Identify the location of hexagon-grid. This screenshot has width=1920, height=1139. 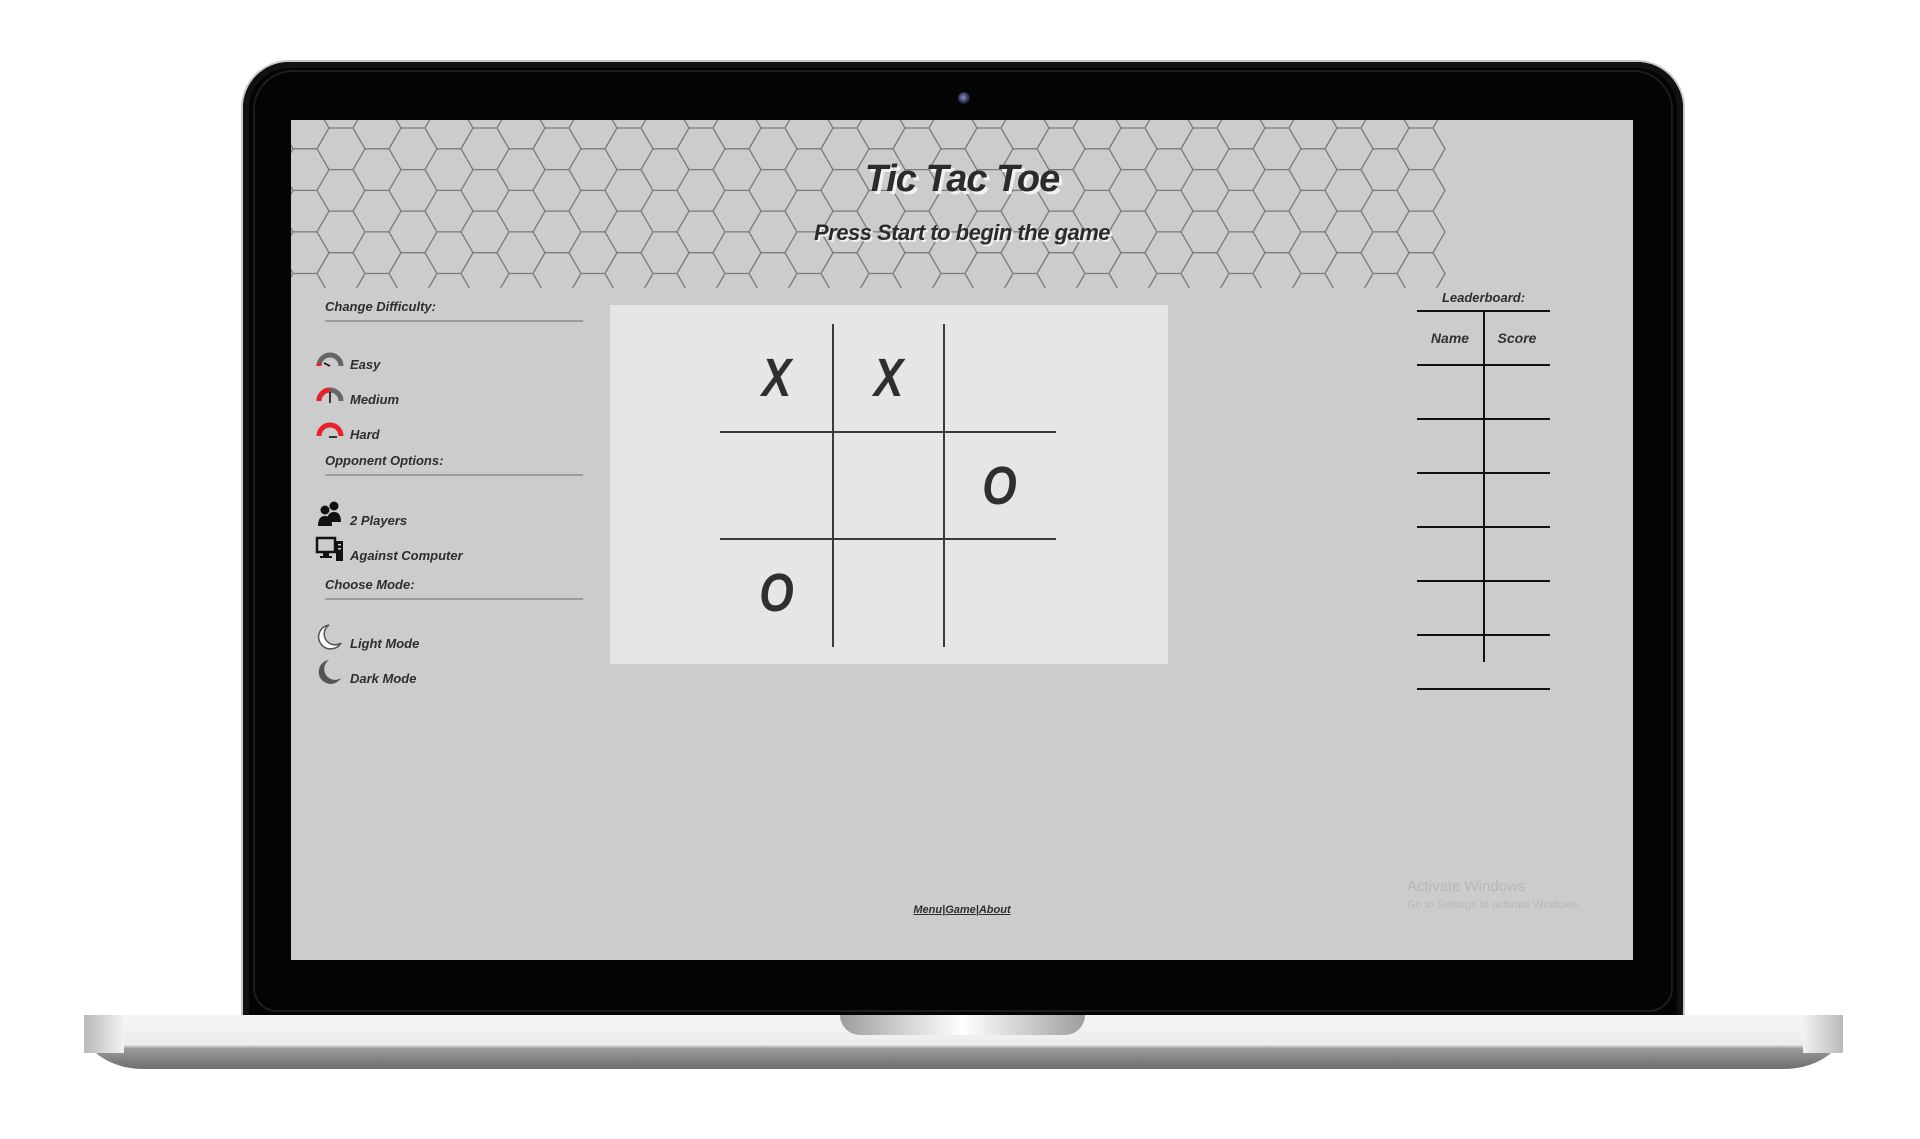
(868, 204).